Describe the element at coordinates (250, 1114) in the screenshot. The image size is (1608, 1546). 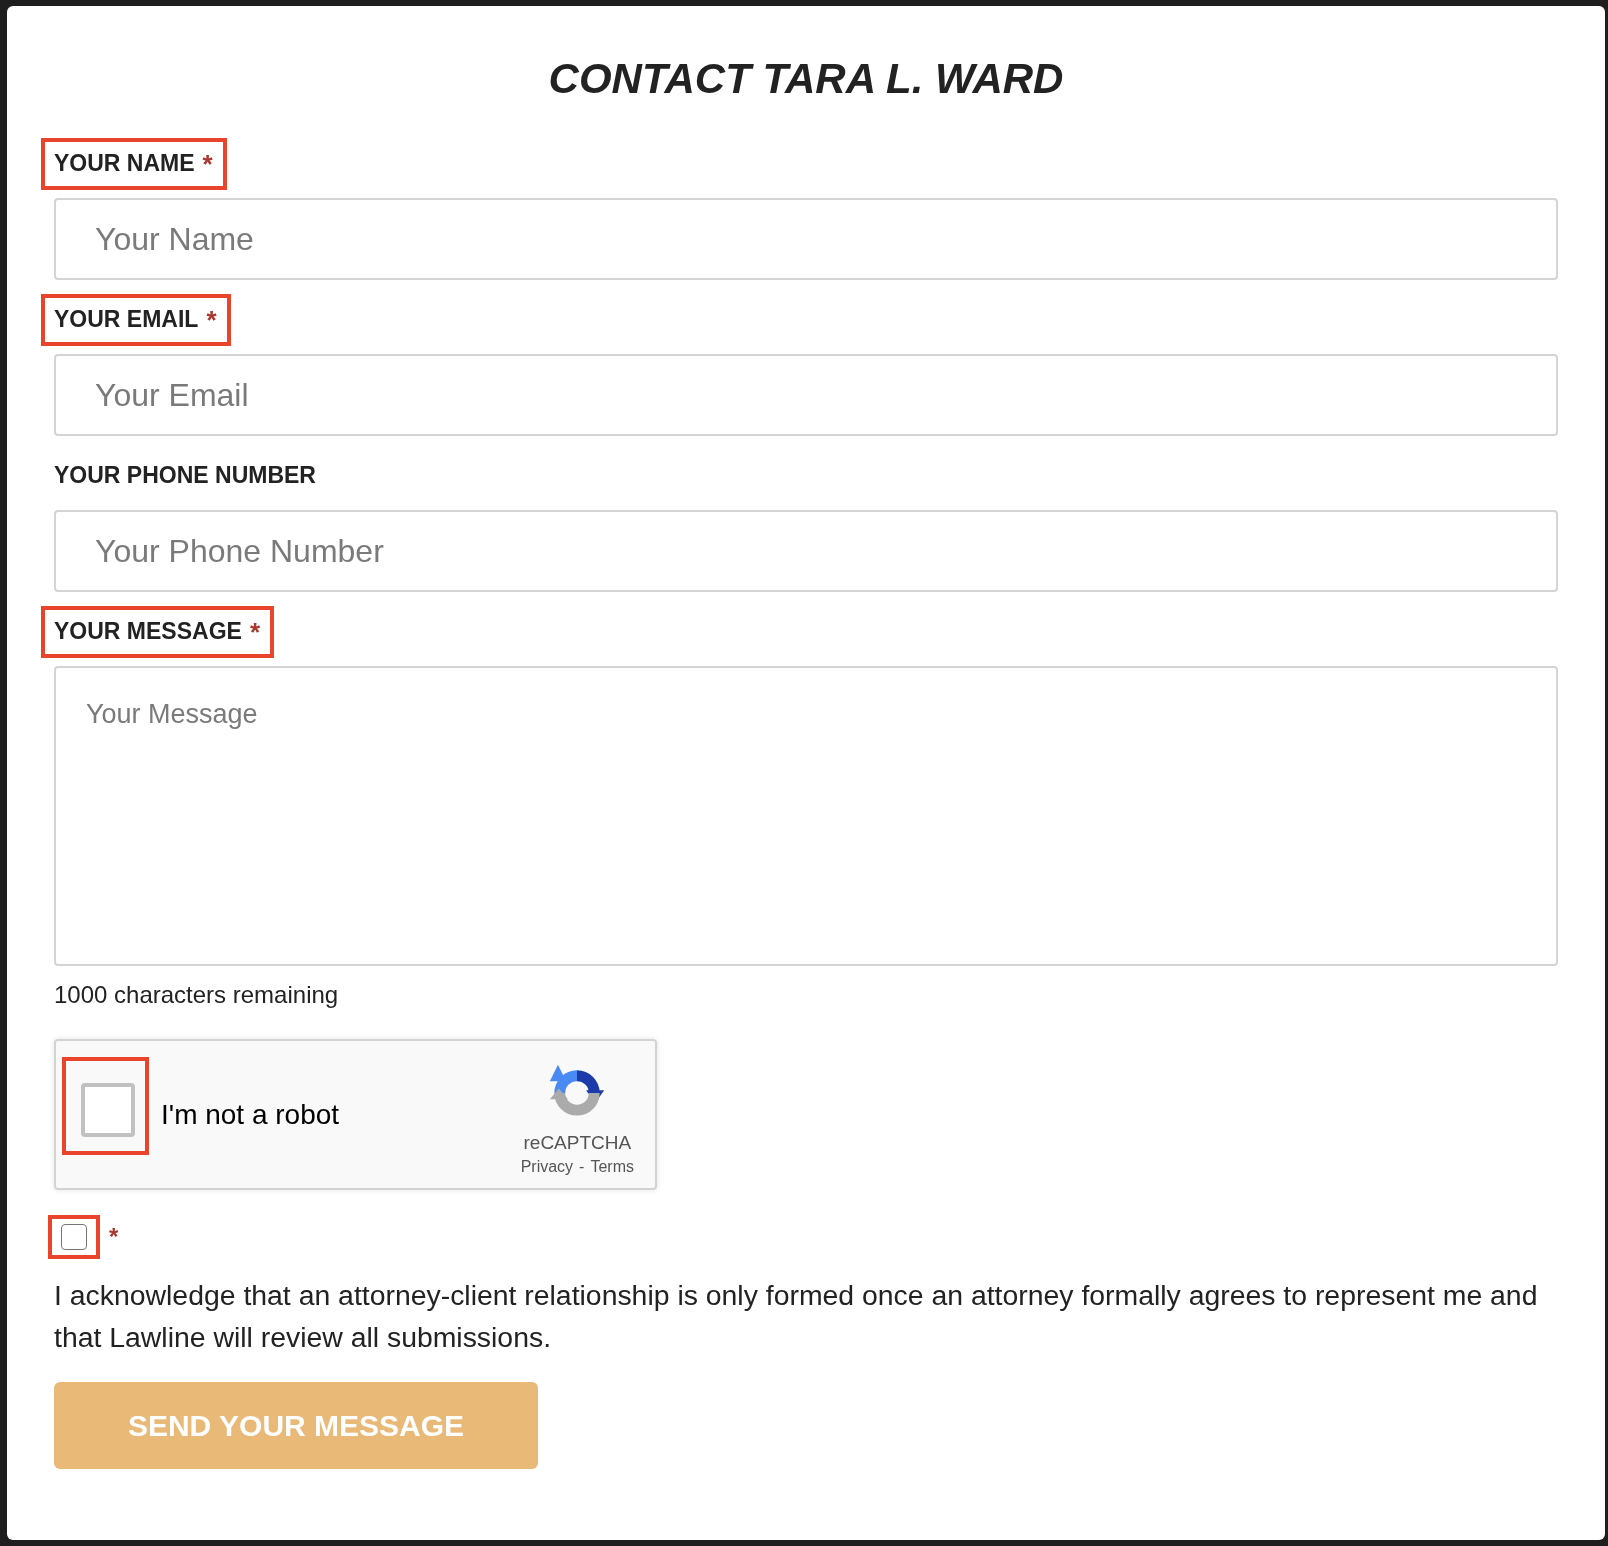
I see `captcha-label: I'm not a robot` at that location.